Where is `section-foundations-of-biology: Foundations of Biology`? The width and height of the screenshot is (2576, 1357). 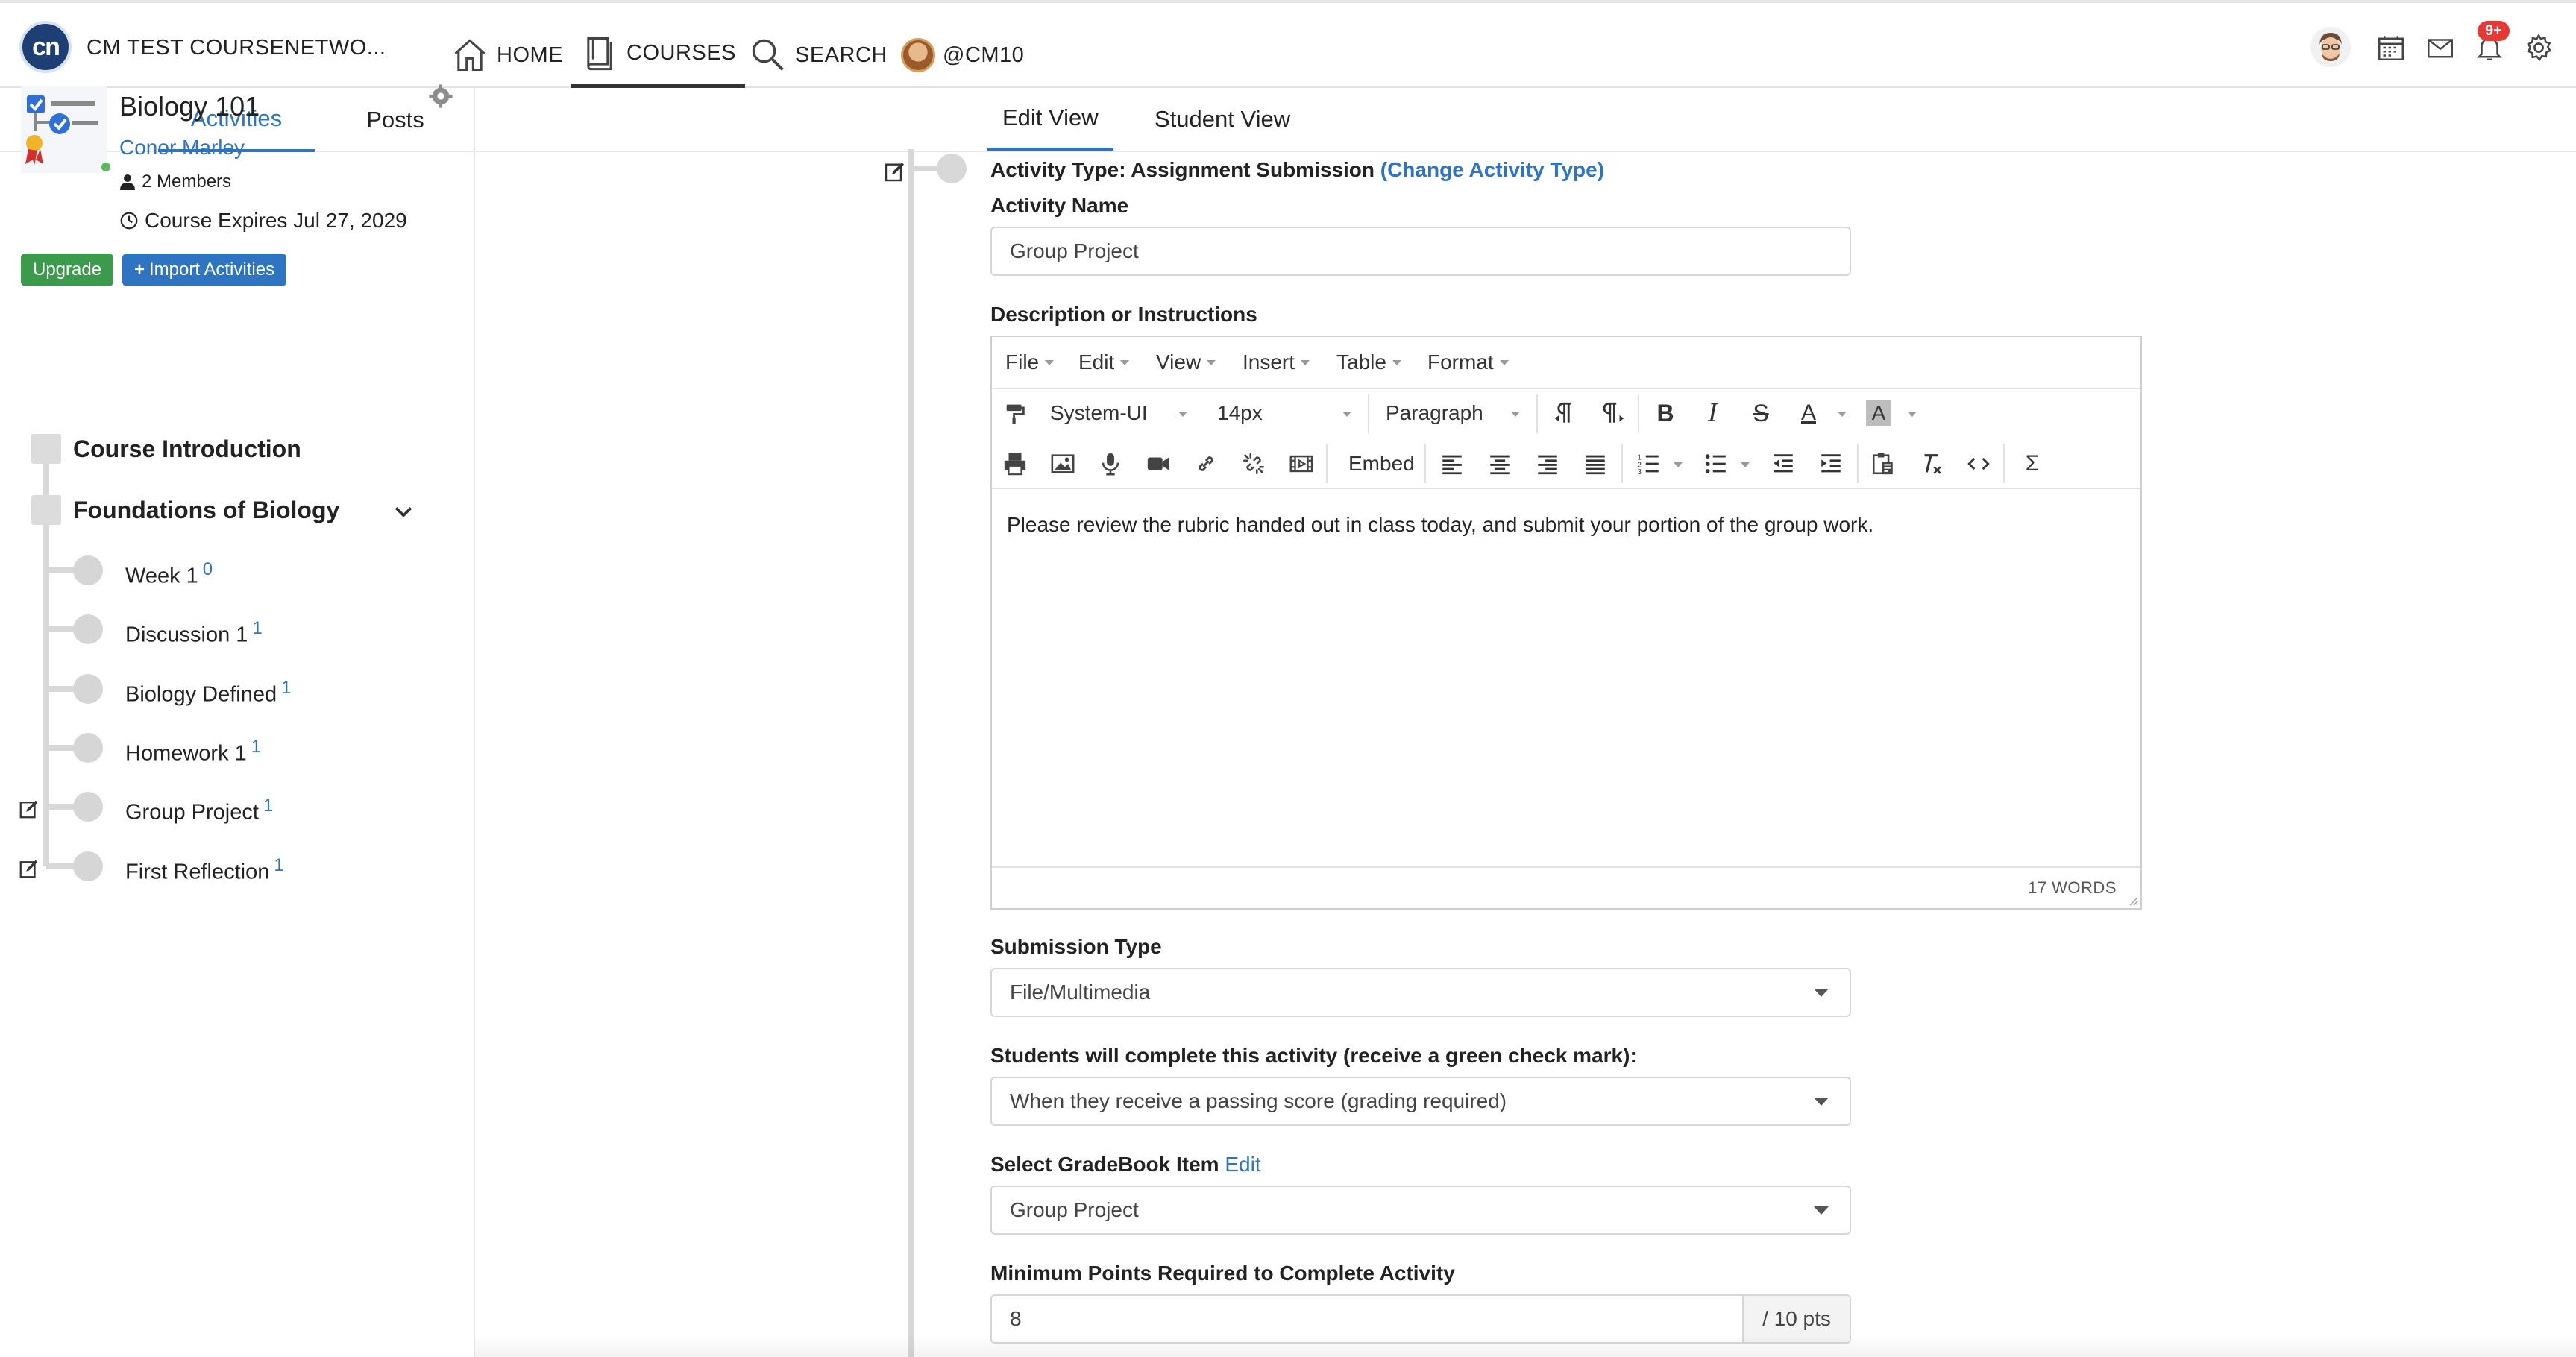
section-foundations-of-biology: Foundations of Biology is located at coordinates (206, 510).